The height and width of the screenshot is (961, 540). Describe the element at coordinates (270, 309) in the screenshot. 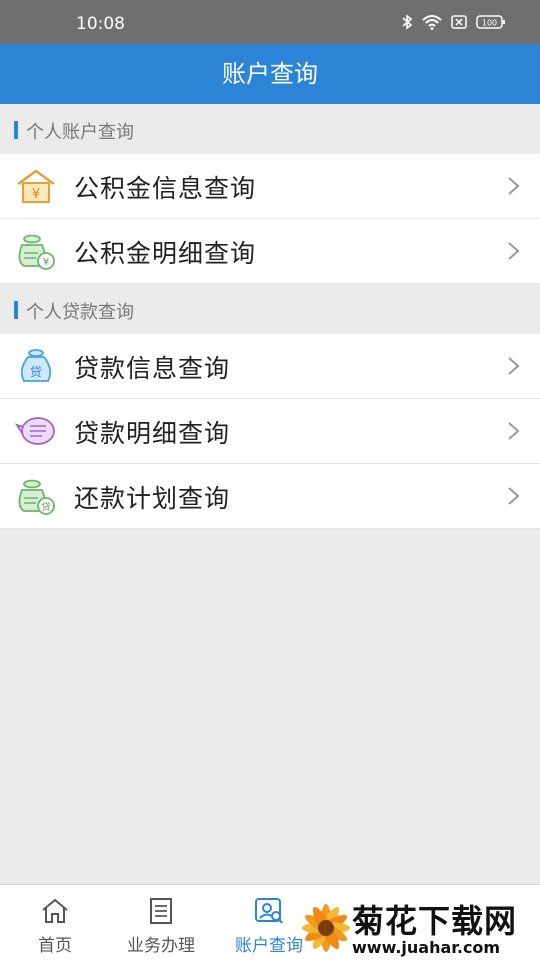

I see `section-header-loan: 个人贷款查询` at that location.